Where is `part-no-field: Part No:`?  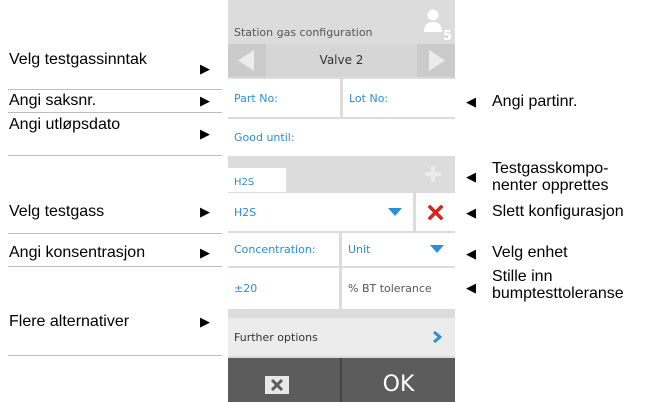 part-no-field: Part No: is located at coordinates (284, 98).